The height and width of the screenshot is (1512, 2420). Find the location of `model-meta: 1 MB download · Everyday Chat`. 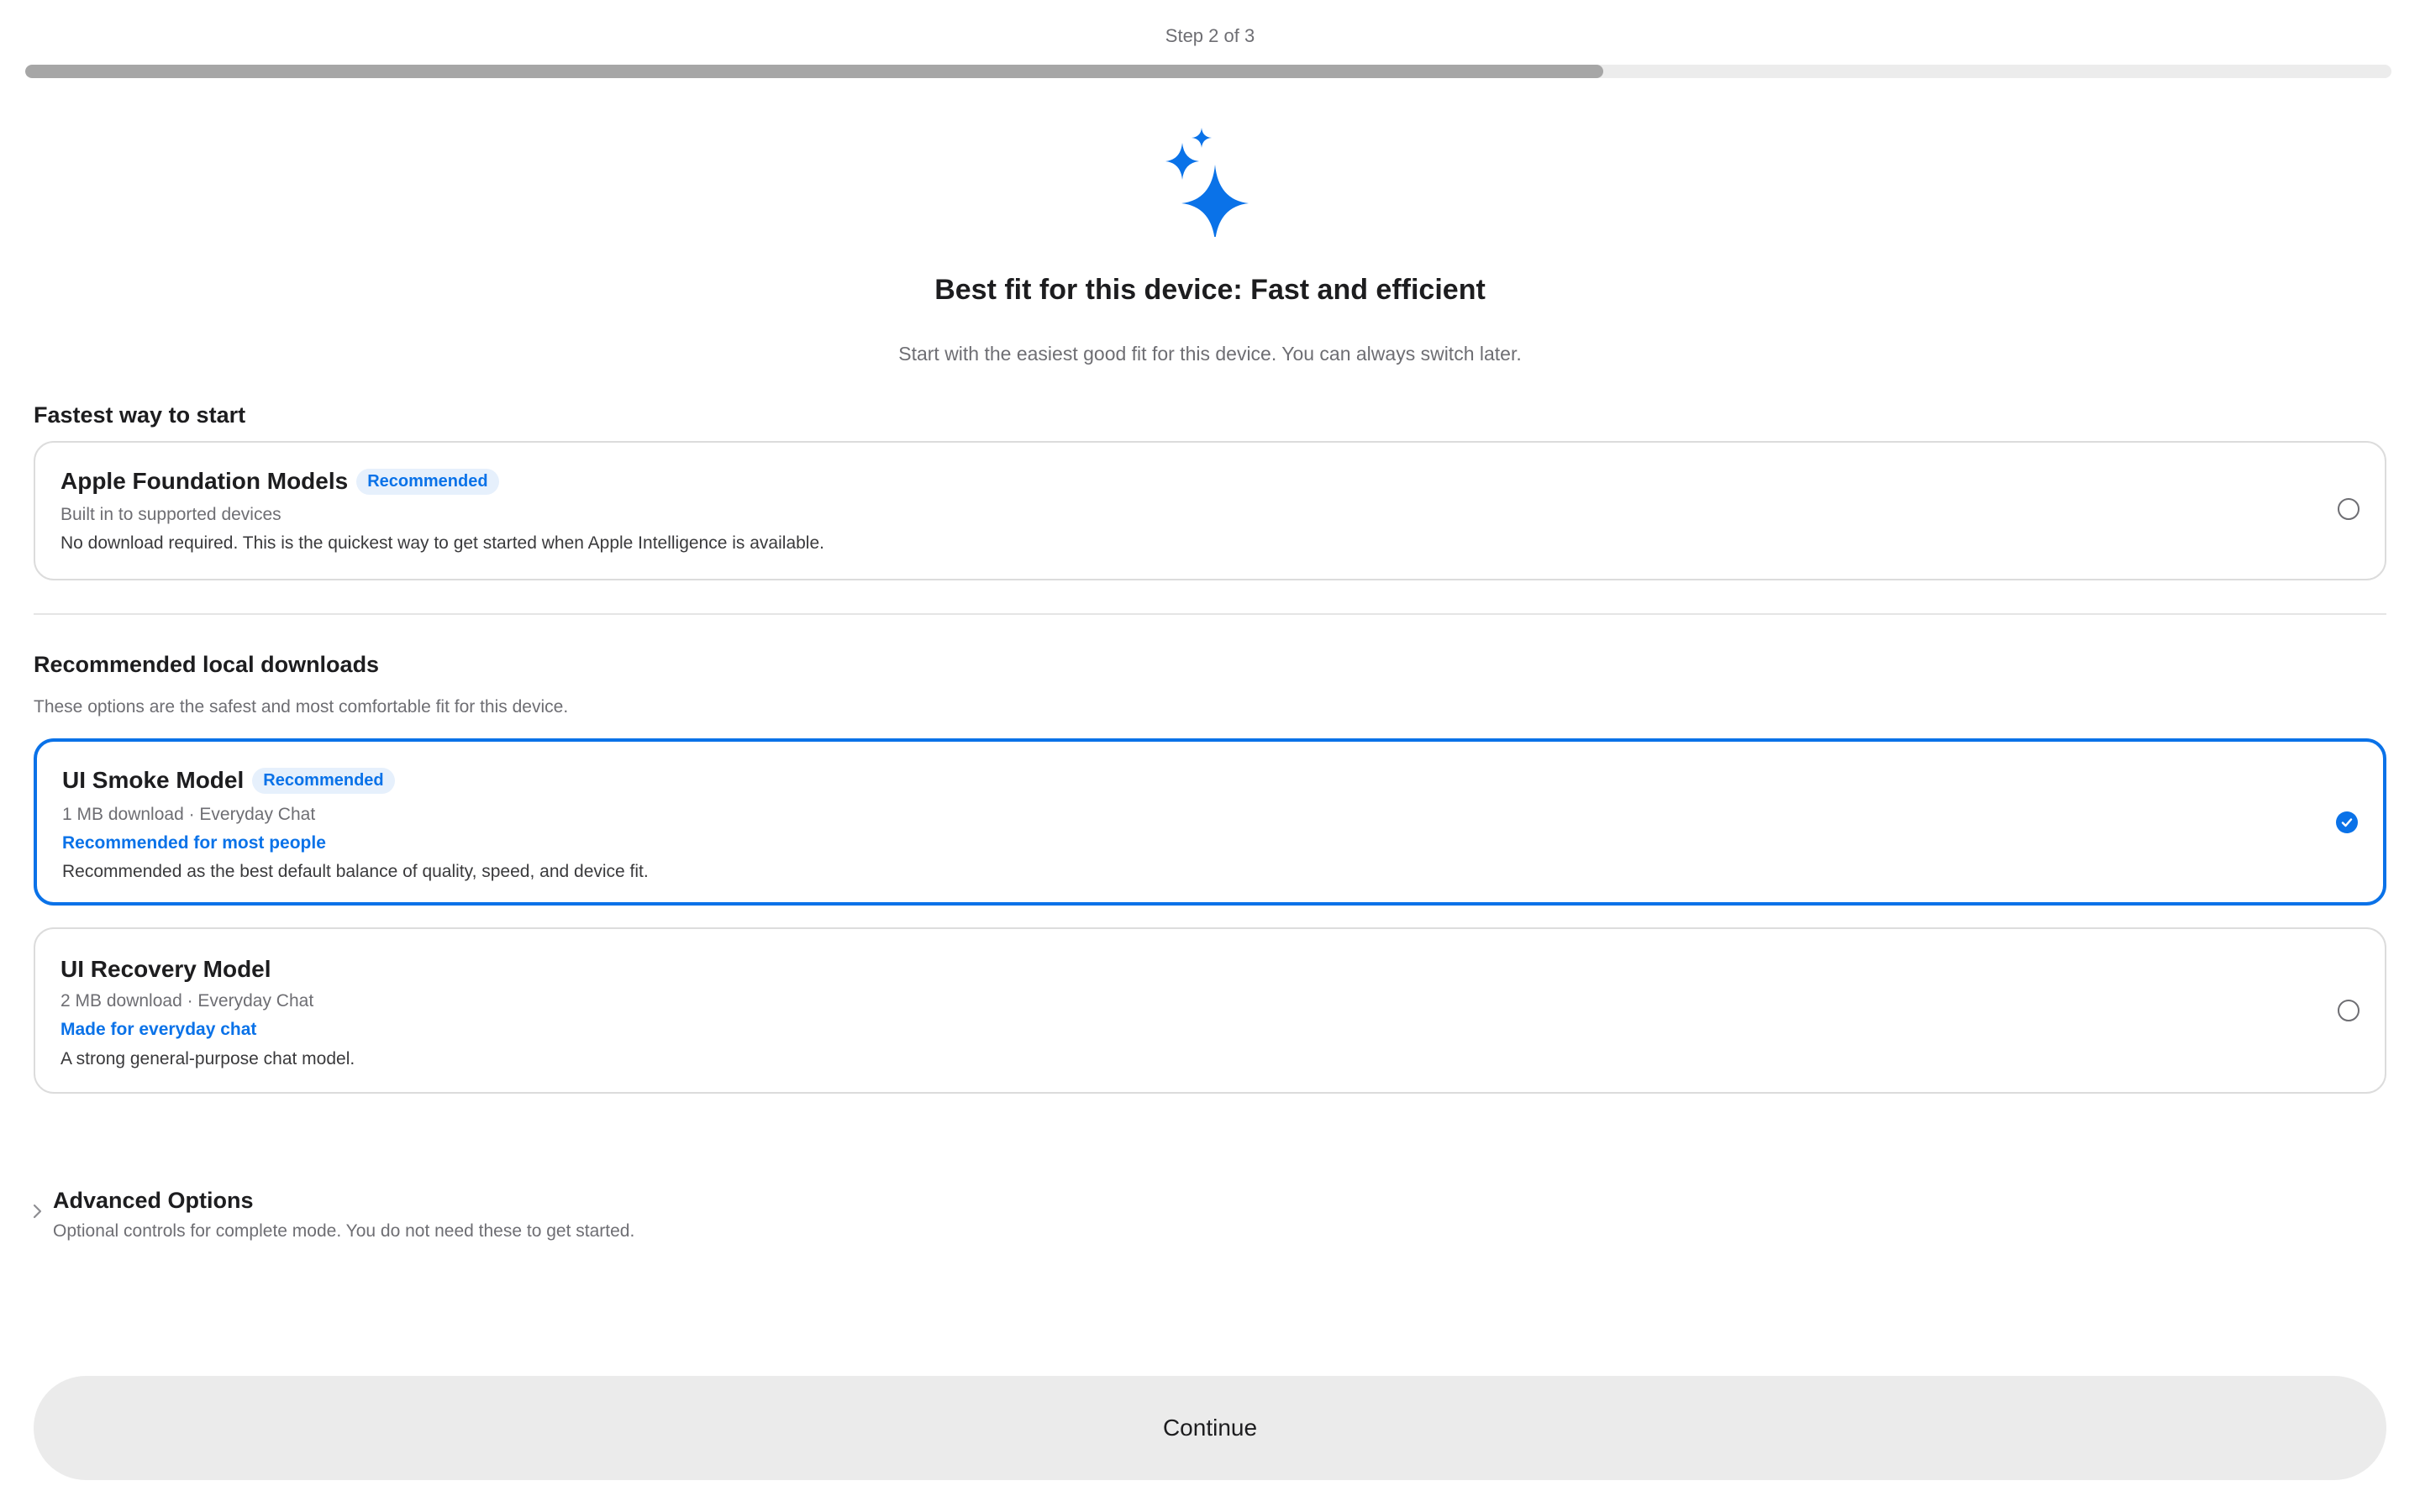

model-meta: 1 MB download · Everyday Chat is located at coordinates (189, 814).